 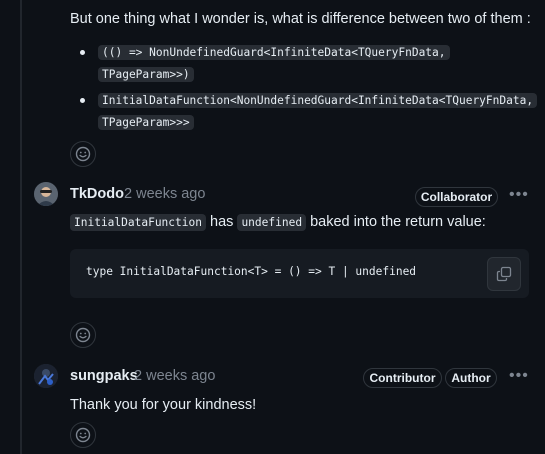 What do you see at coordinates (138, 222) in the screenshot?
I see `inline-code: InitialDataFunction` at bounding box center [138, 222].